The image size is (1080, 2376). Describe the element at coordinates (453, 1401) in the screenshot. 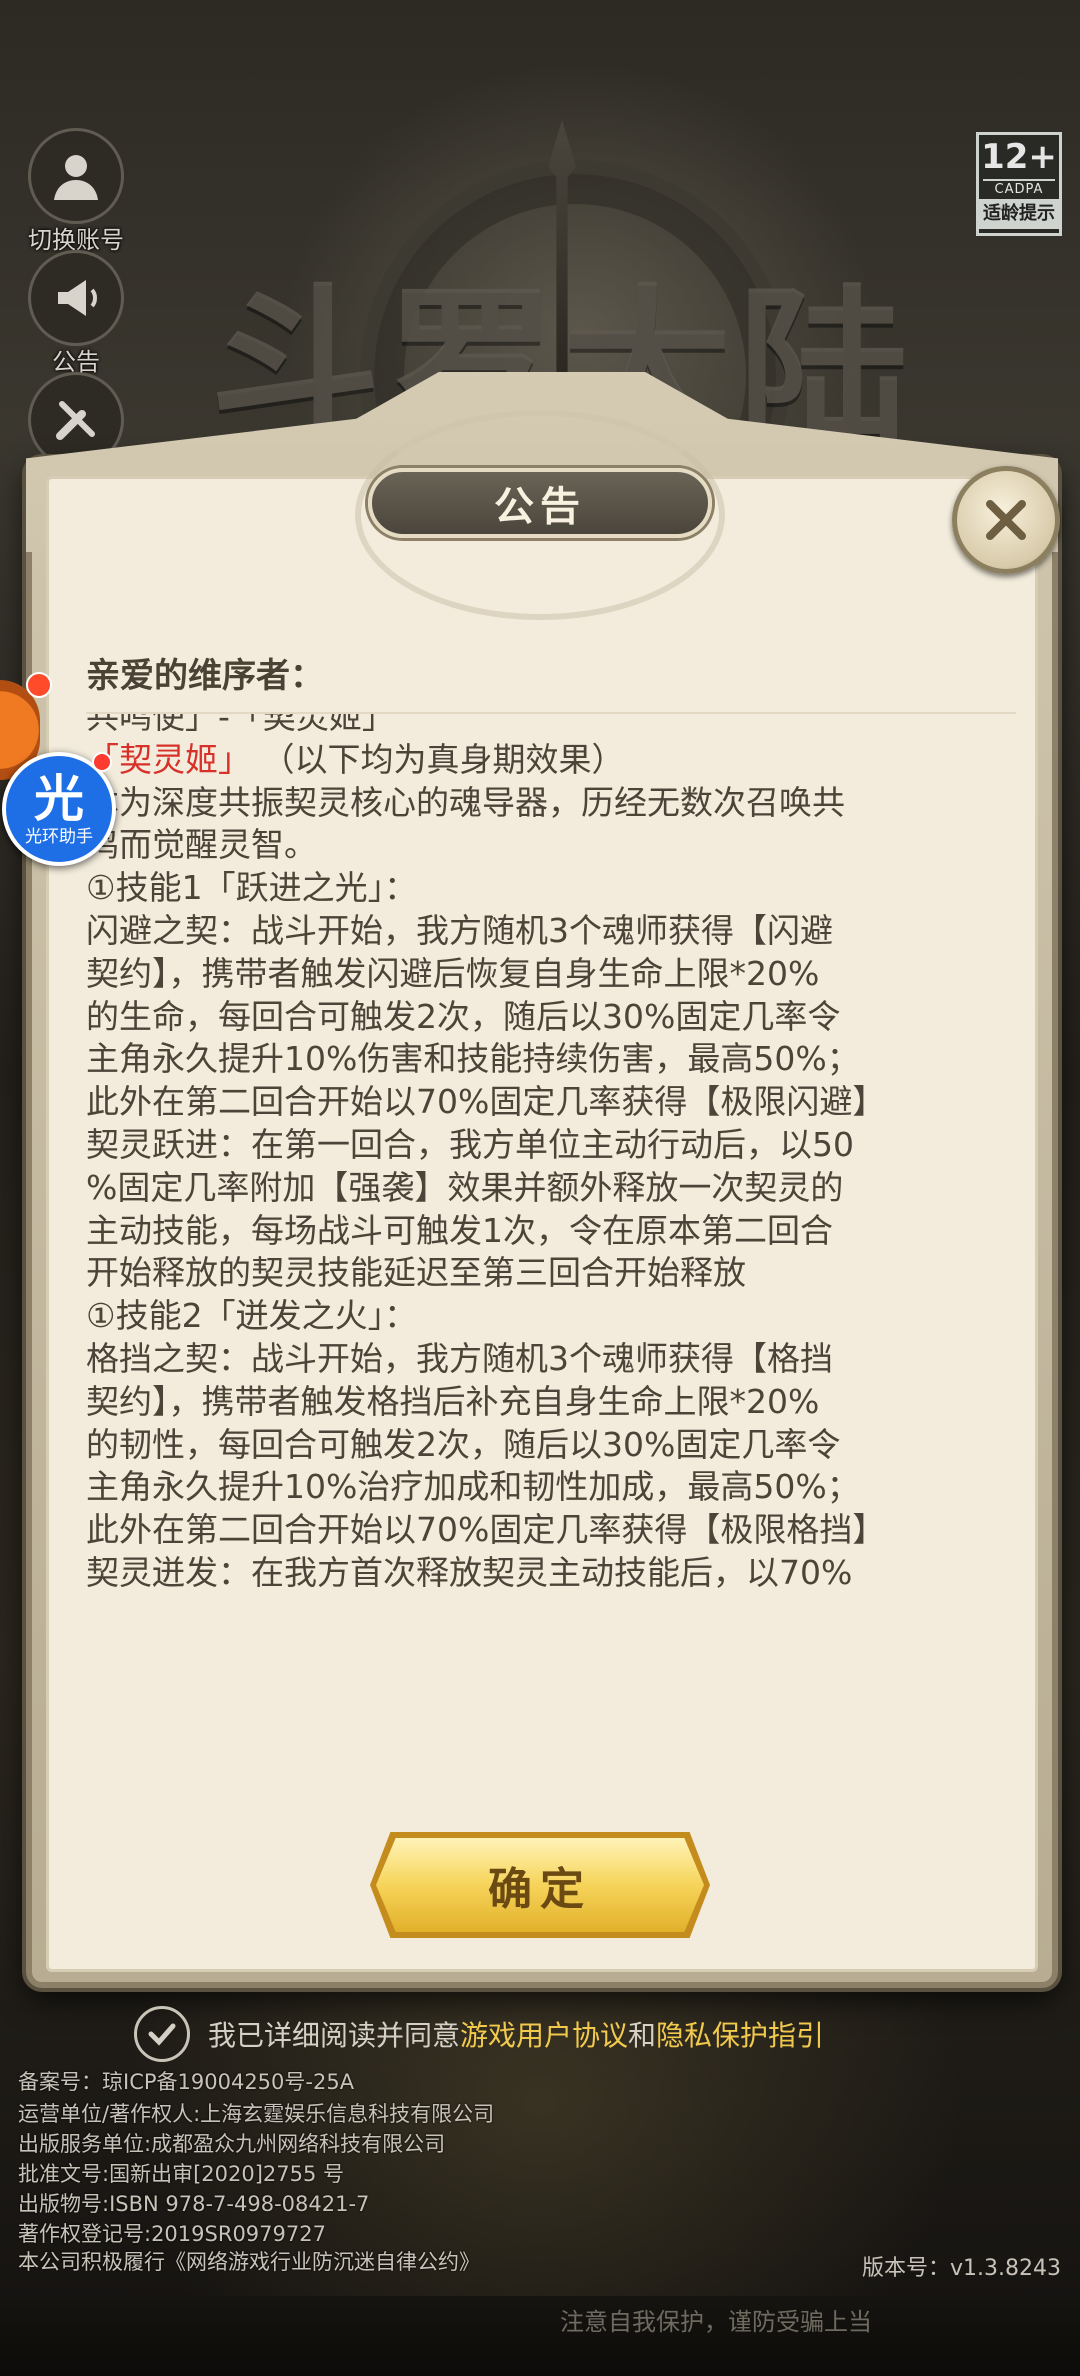

I see `text-line: 契约】，携带者触发格挡后补充自身生命上限*20%` at that location.